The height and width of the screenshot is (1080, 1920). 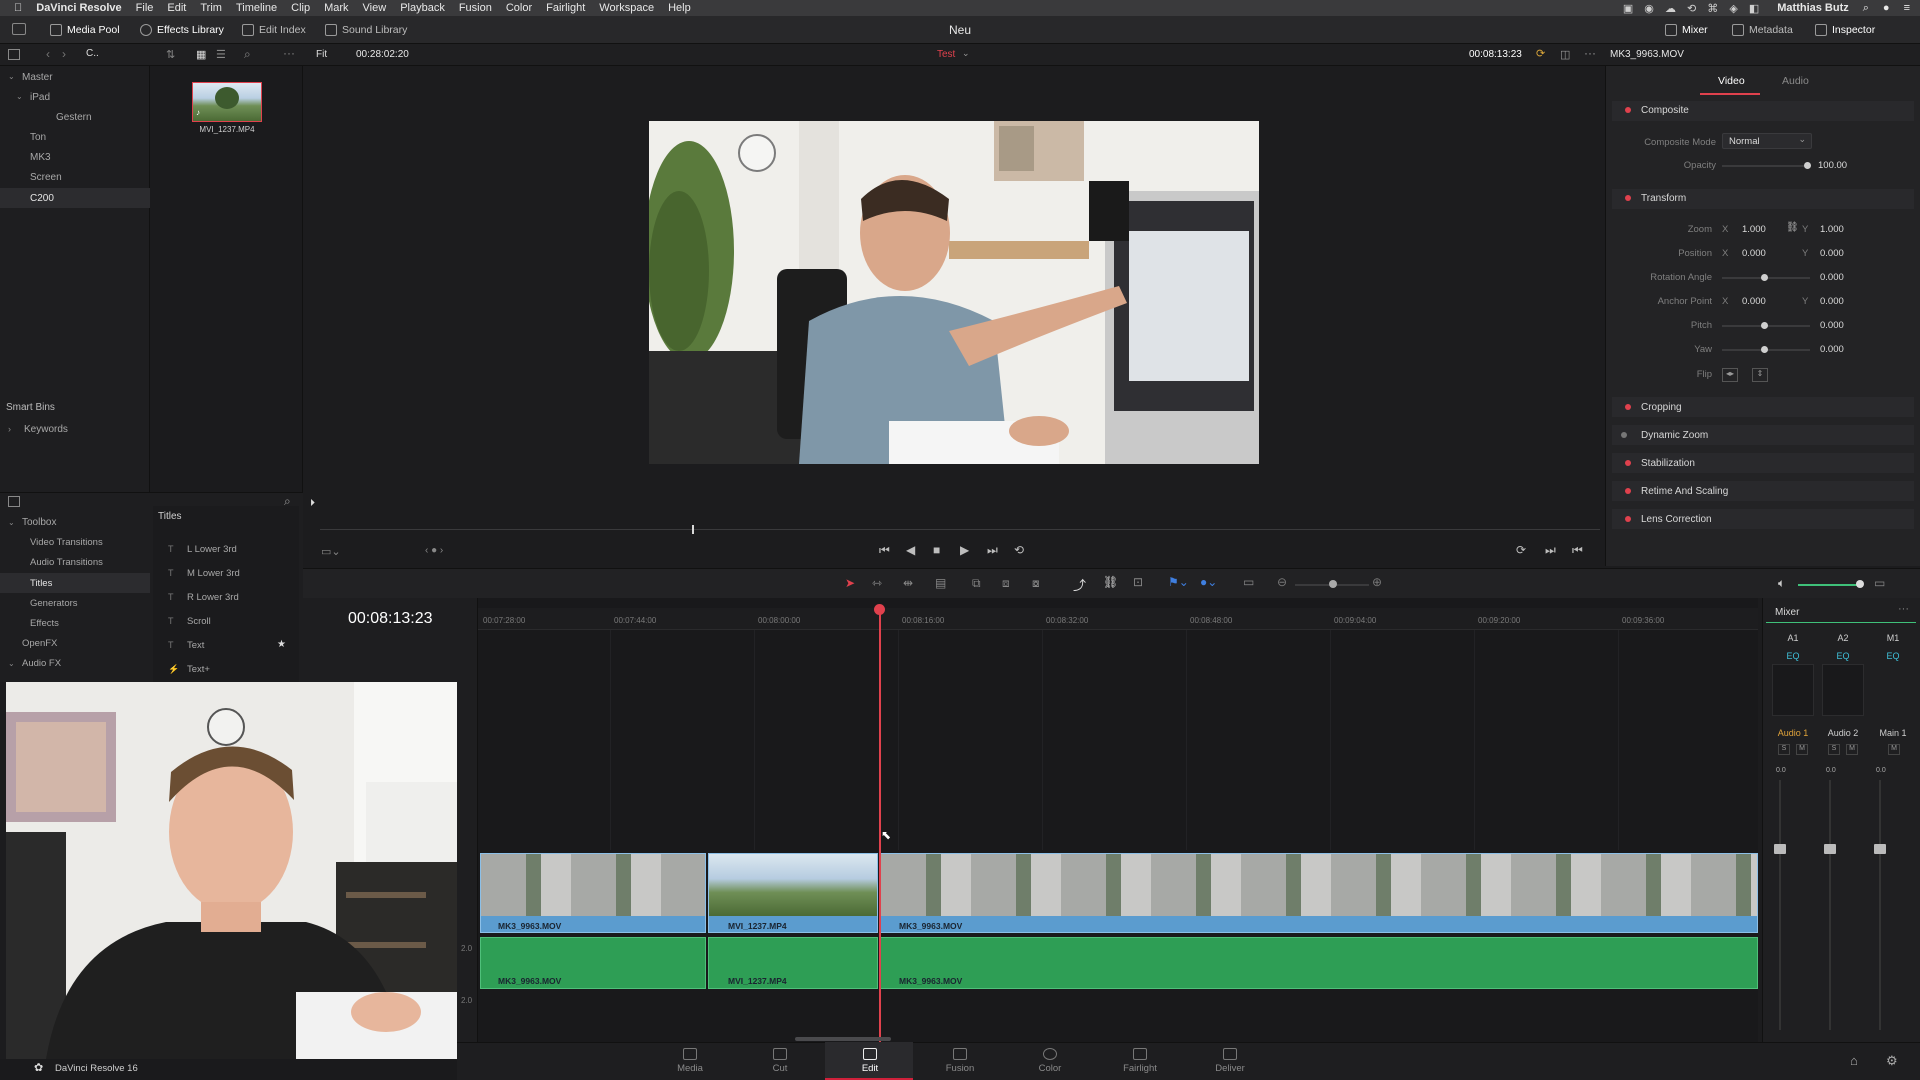 What do you see at coordinates (1319, 893) in the screenshot?
I see `video-clip` at bounding box center [1319, 893].